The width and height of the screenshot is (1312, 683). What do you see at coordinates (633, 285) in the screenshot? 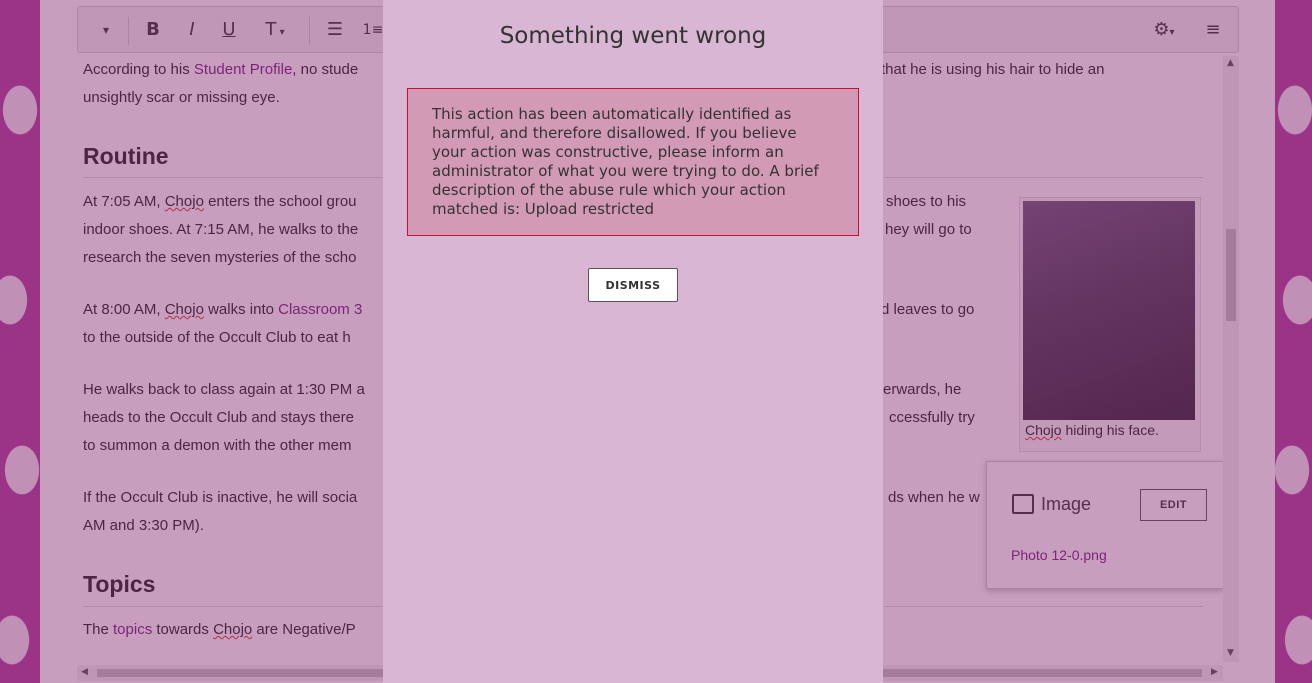
I see `dismiss-button: DISMISS` at bounding box center [633, 285].